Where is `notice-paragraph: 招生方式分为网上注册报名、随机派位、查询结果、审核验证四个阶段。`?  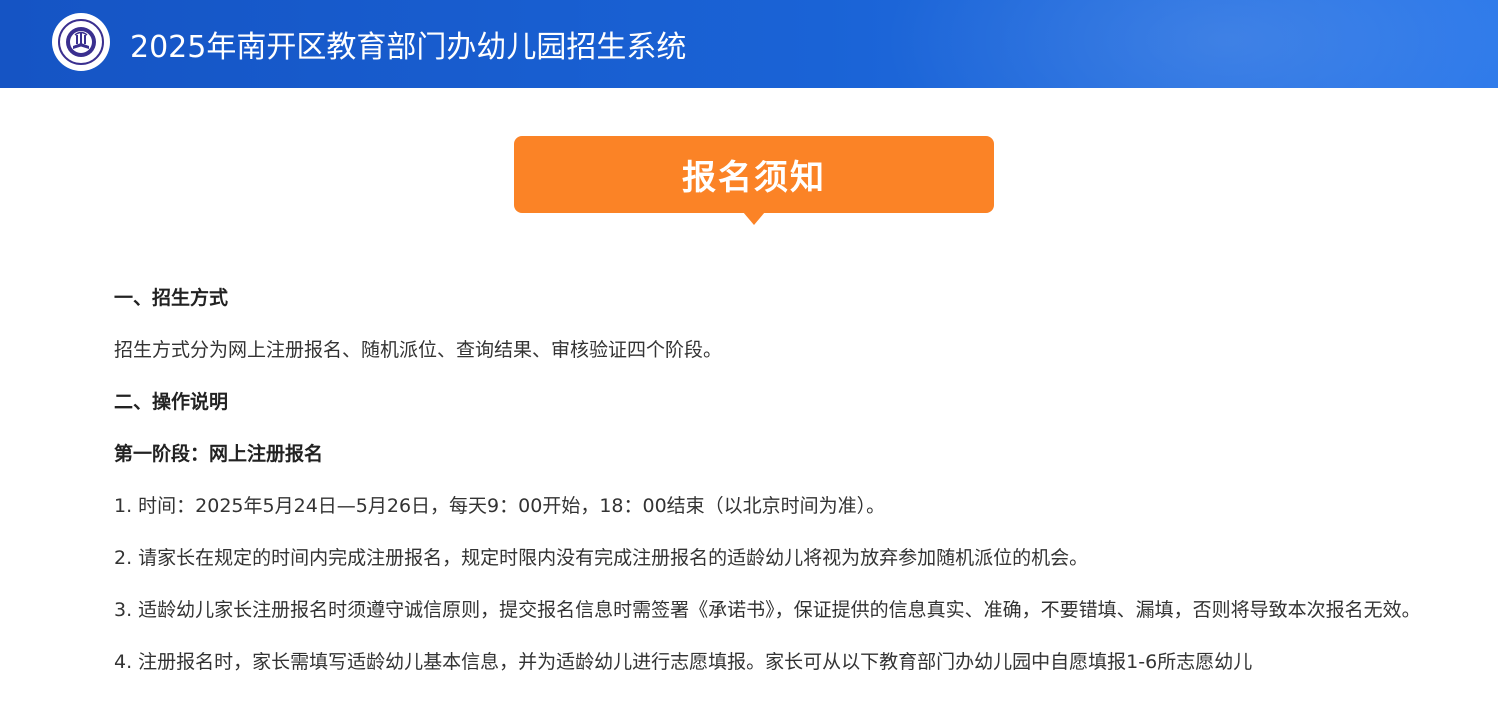 notice-paragraph: 招生方式分为网上注册报名、随机派位、查询结果、审核验证四个阶段。 is located at coordinates (418, 350).